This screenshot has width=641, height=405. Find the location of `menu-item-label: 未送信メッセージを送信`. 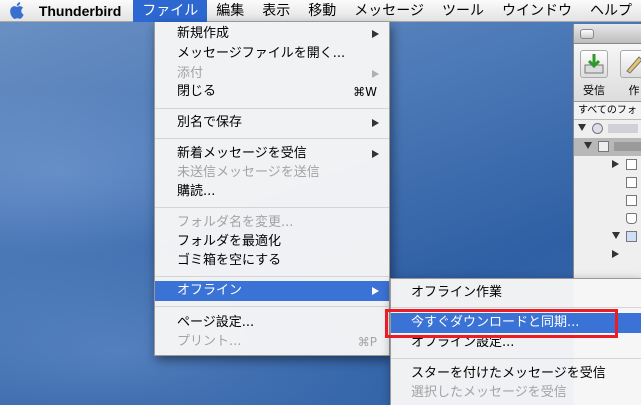

menu-item-label: 未送信メッセージを送信 is located at coordinates (248, 172).